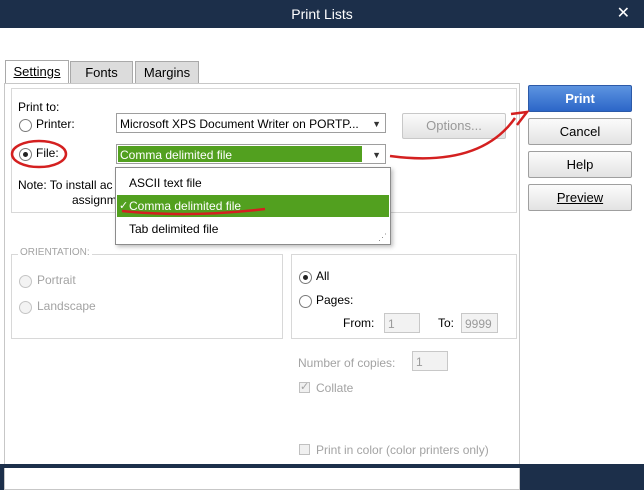 This screenshot has width=644, height=490. Describe the element at coordinates (322, 466) in the screenshot. I see `window-bottom-border` at that location.